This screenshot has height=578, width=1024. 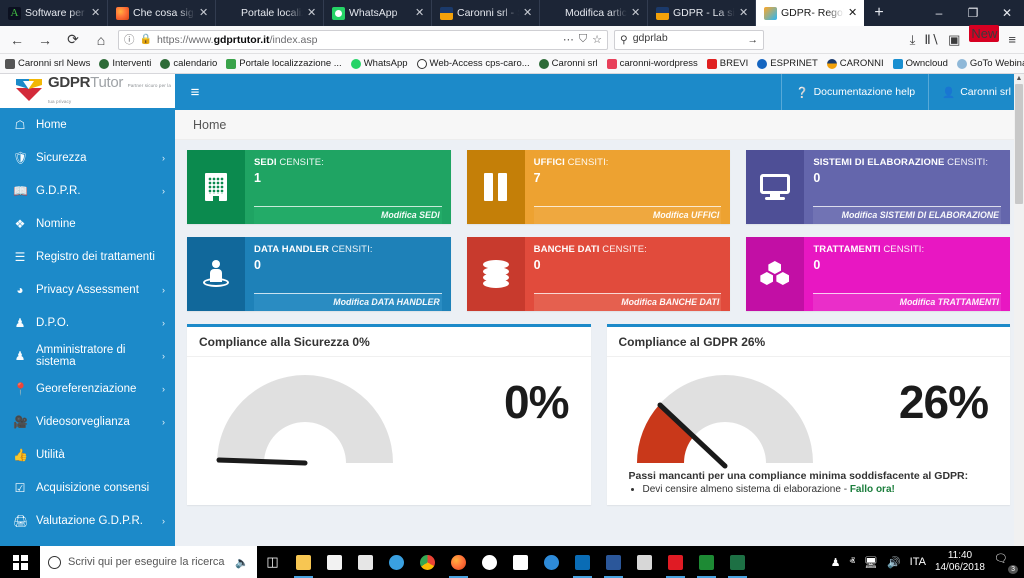 What do you see at coordinates (652, 63) in the screenshot?
I see `bookmark-item: caronni-wordpress` at bounding box center [652, 63].